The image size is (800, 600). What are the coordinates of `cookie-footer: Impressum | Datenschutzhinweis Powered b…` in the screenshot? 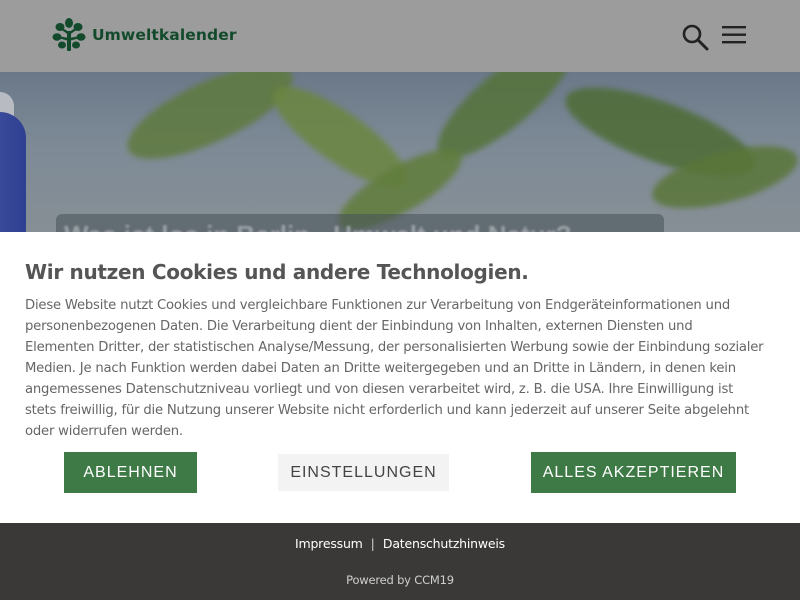 It's located at (400, 561).